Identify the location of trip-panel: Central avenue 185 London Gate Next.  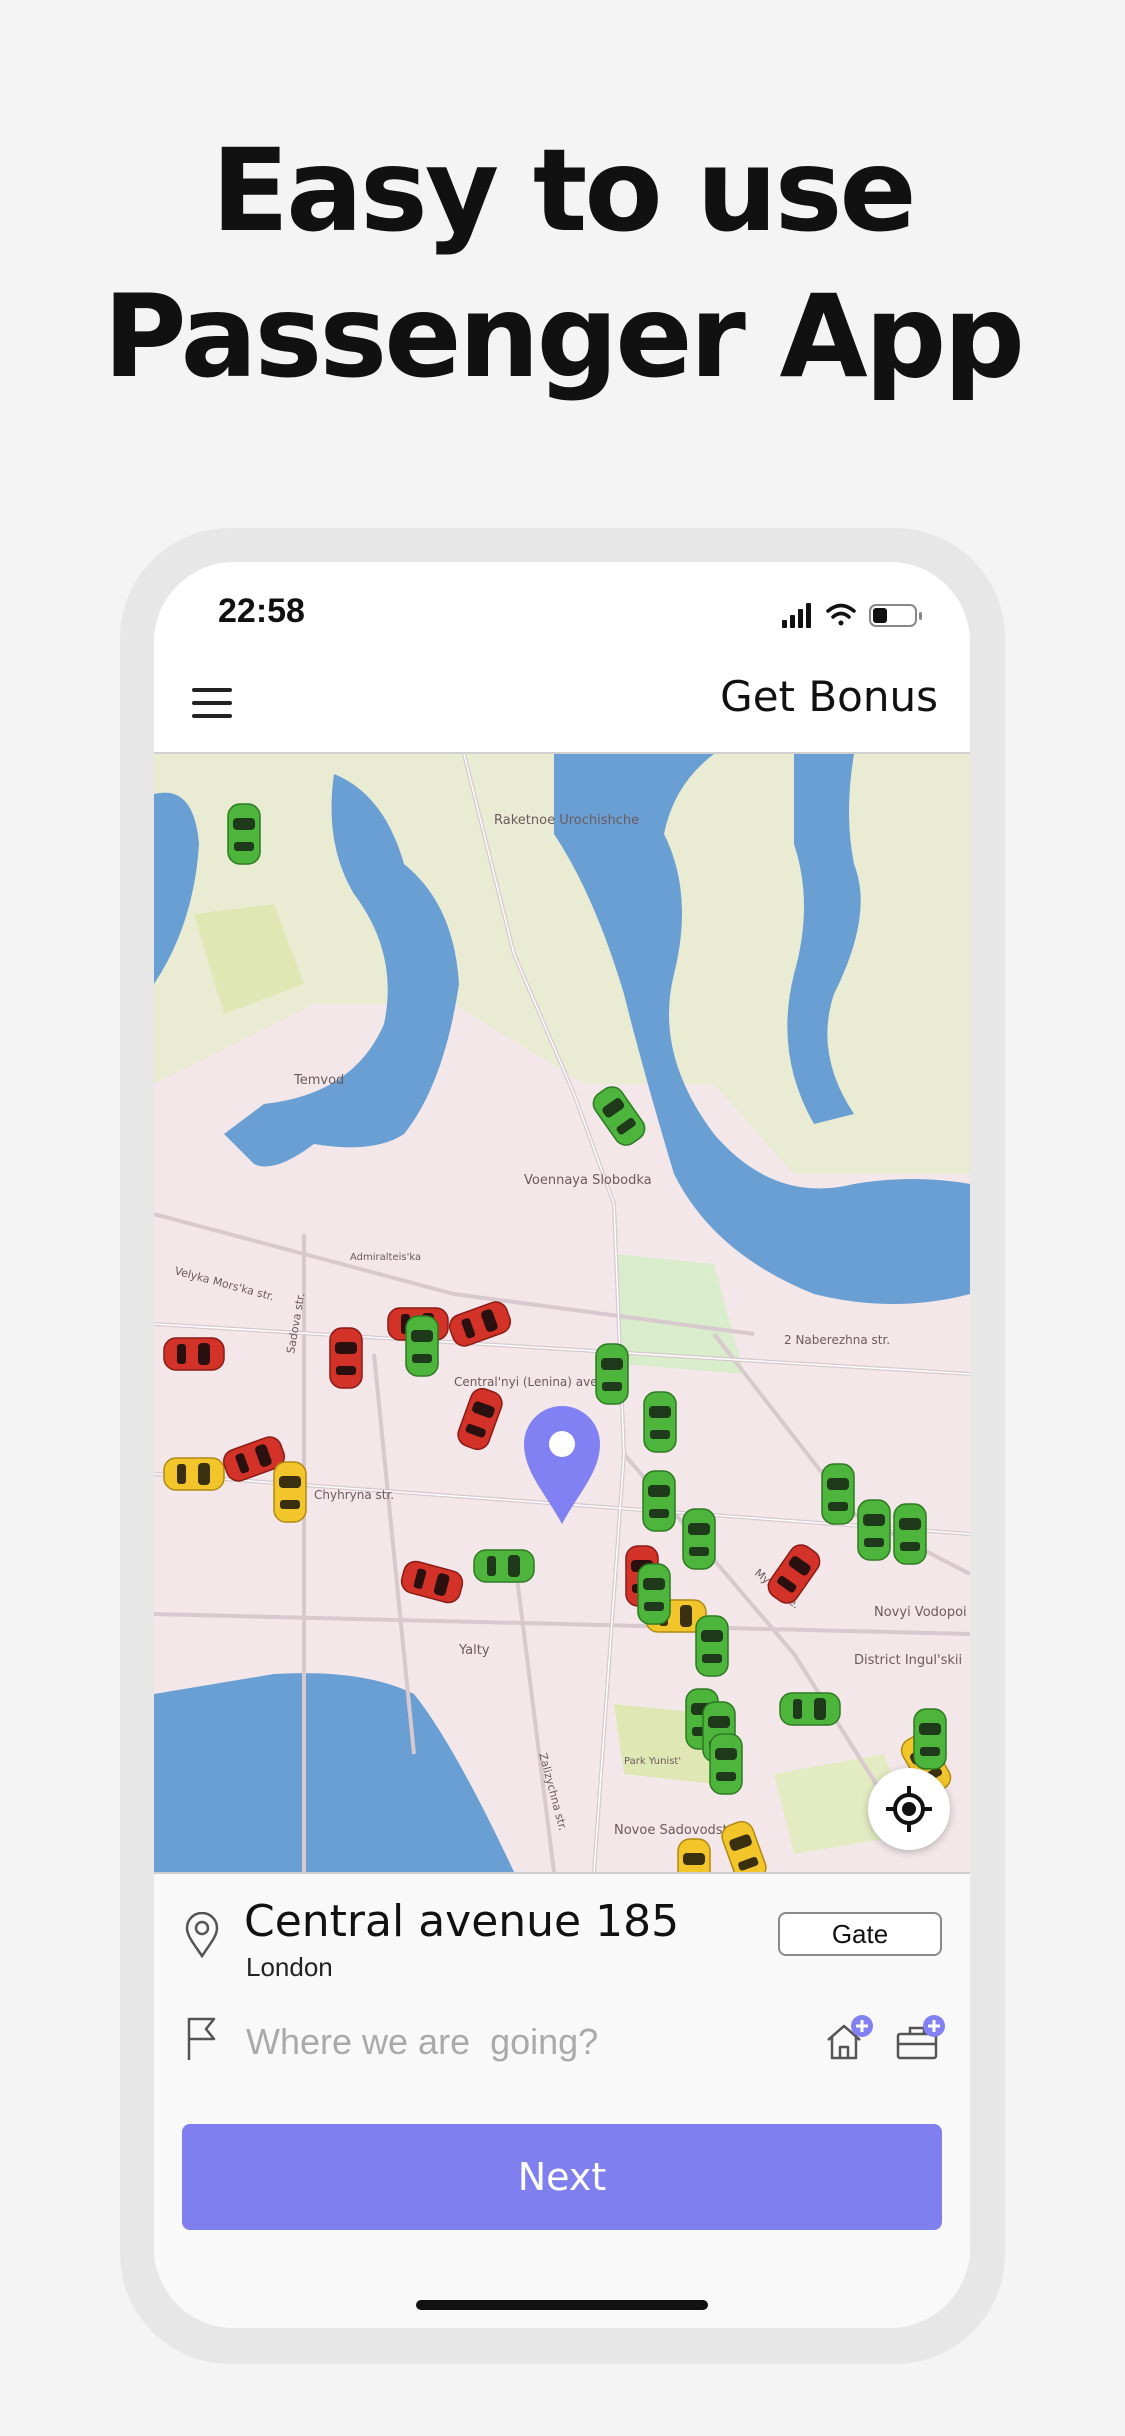
(562, 2100).